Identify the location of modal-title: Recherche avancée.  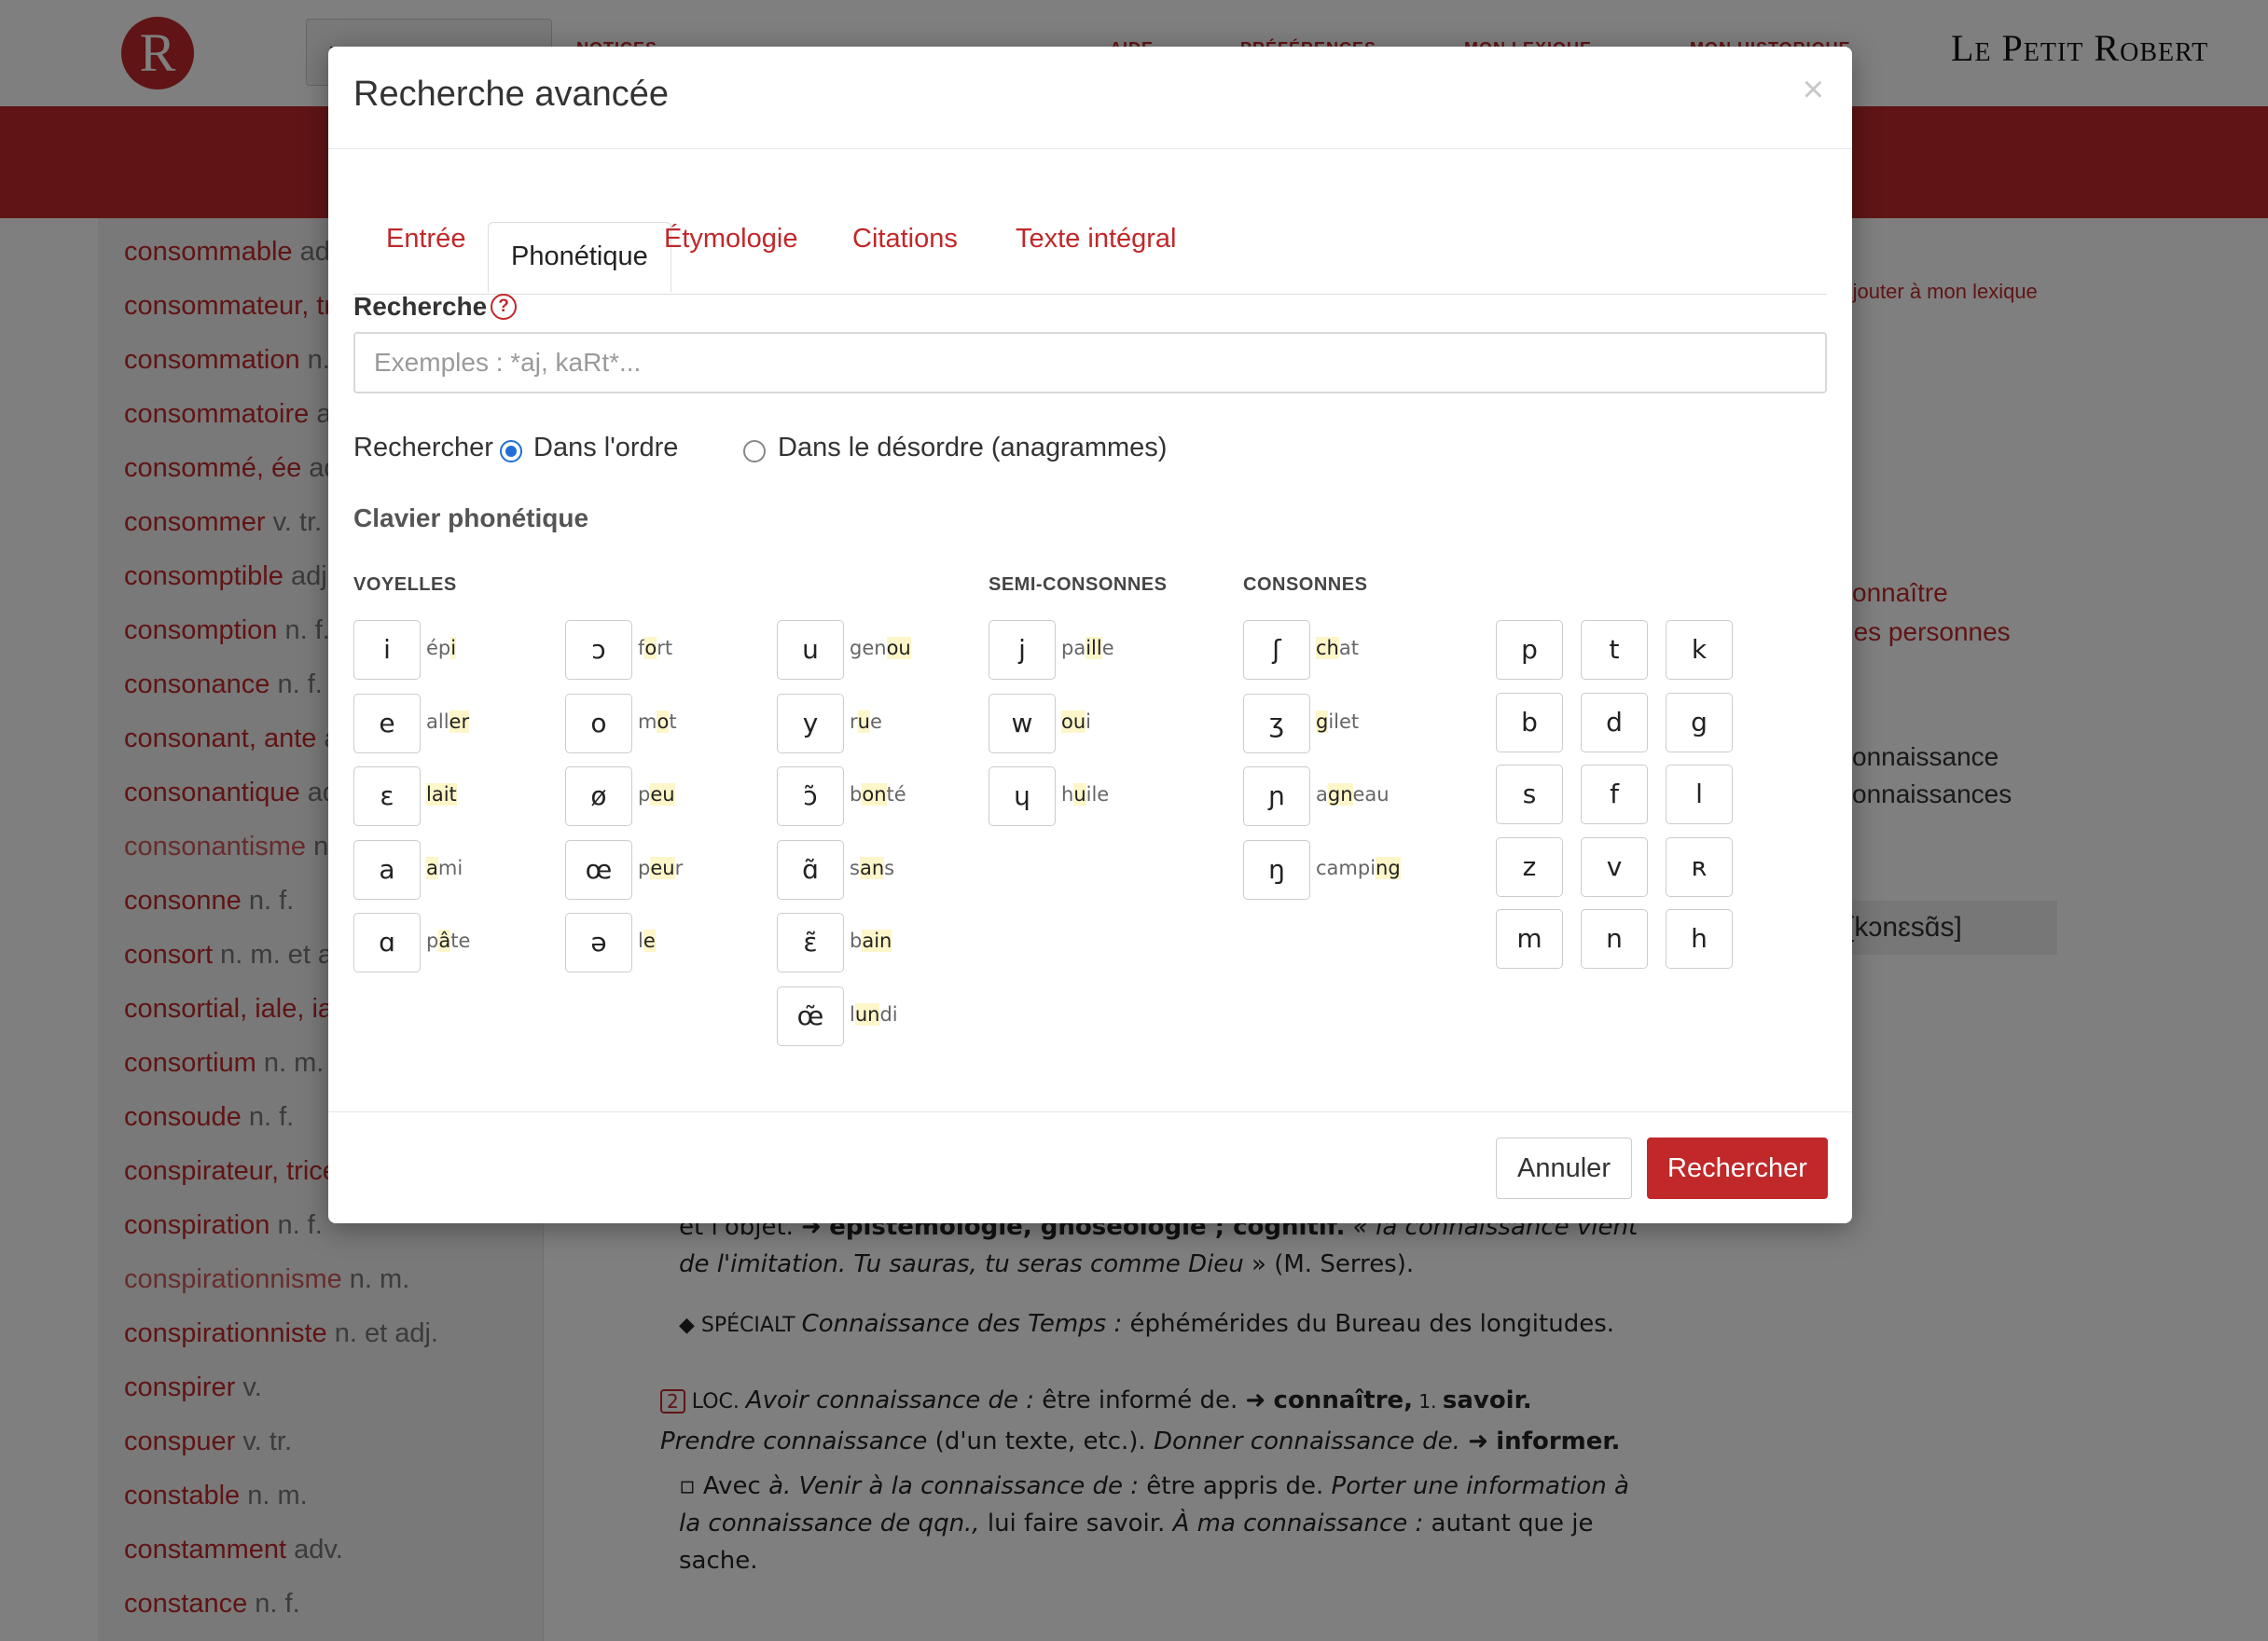
(511, 94).